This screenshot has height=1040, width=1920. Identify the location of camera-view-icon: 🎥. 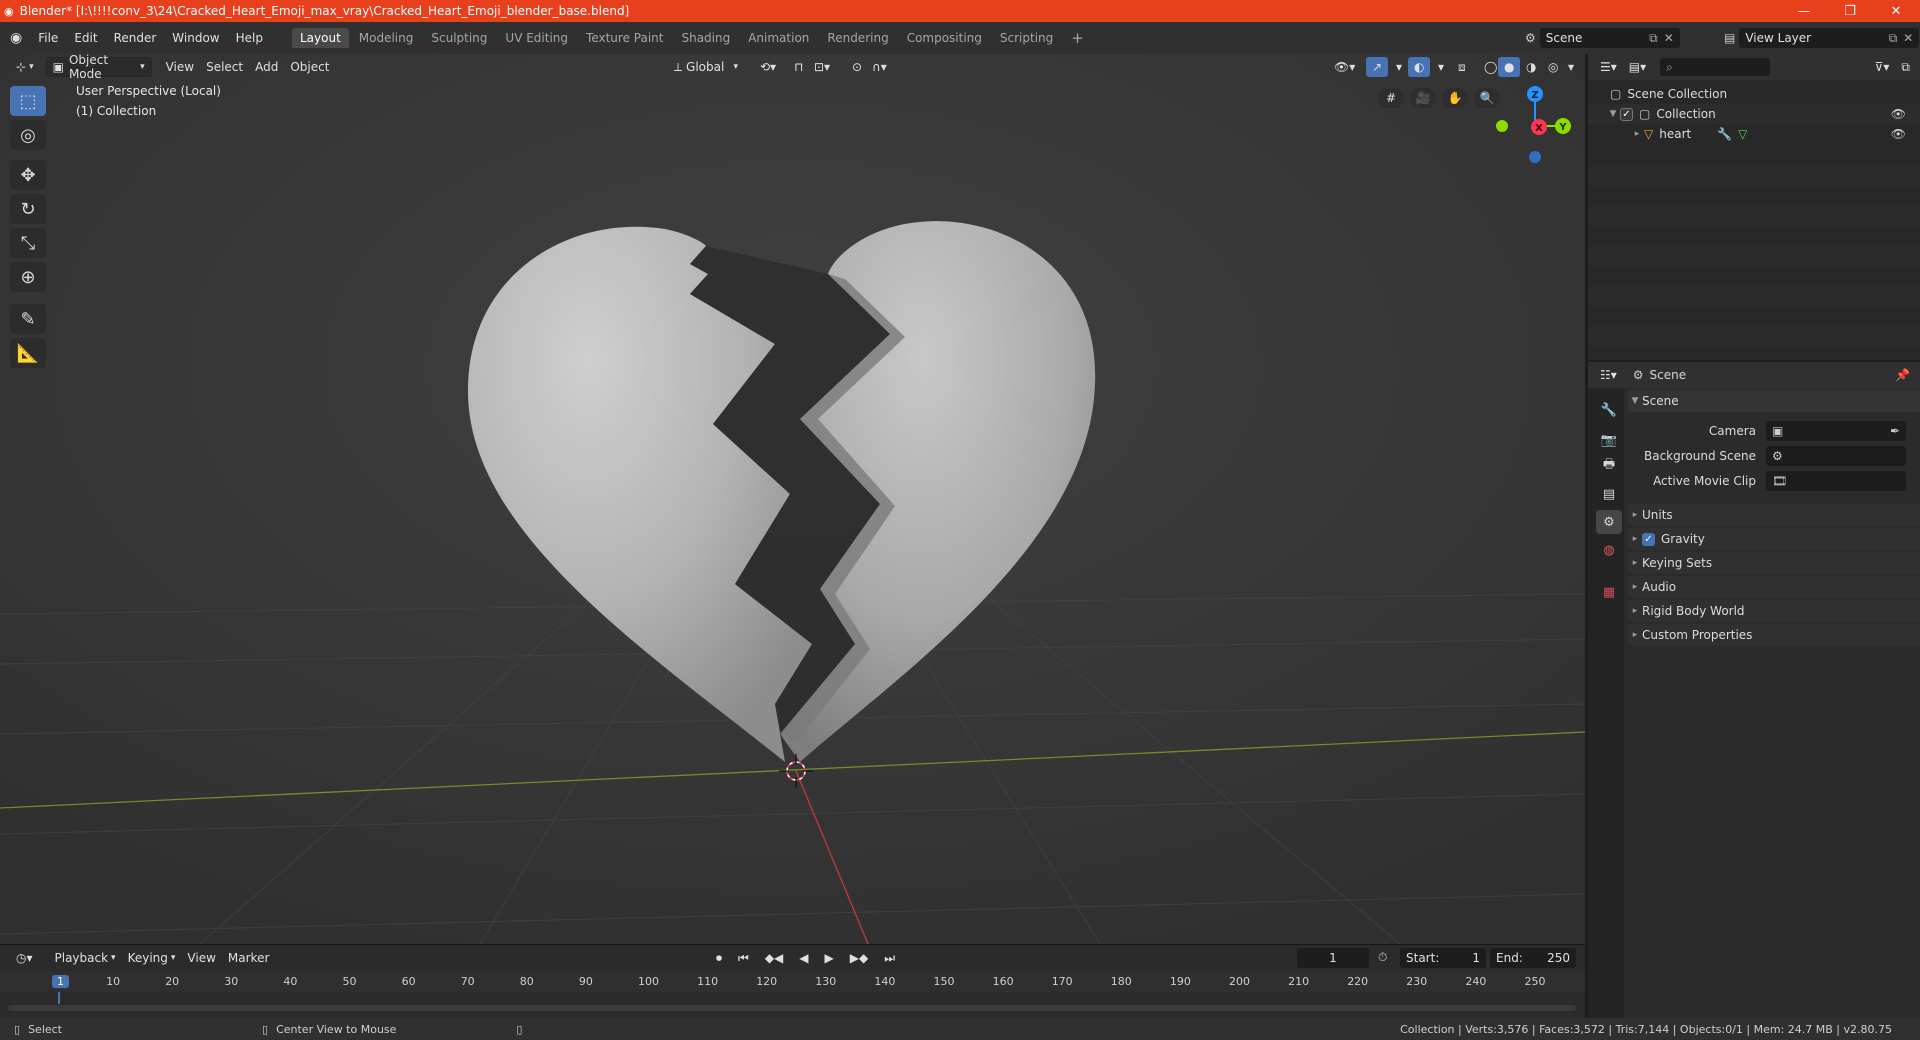
(1423, 98).